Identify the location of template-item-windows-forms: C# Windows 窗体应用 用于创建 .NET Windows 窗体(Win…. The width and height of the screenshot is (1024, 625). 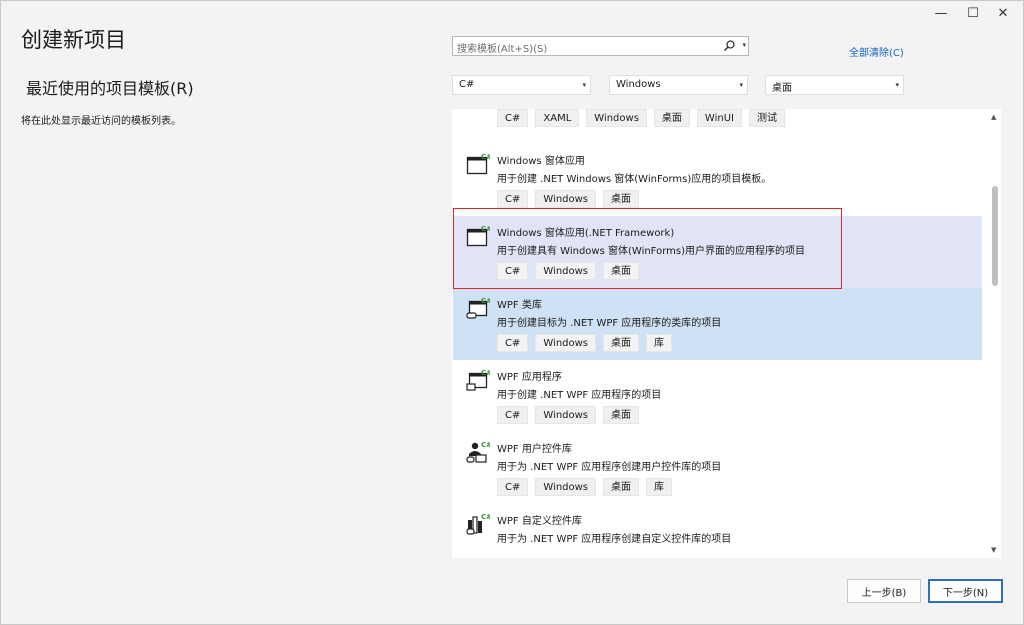
(717, 180).